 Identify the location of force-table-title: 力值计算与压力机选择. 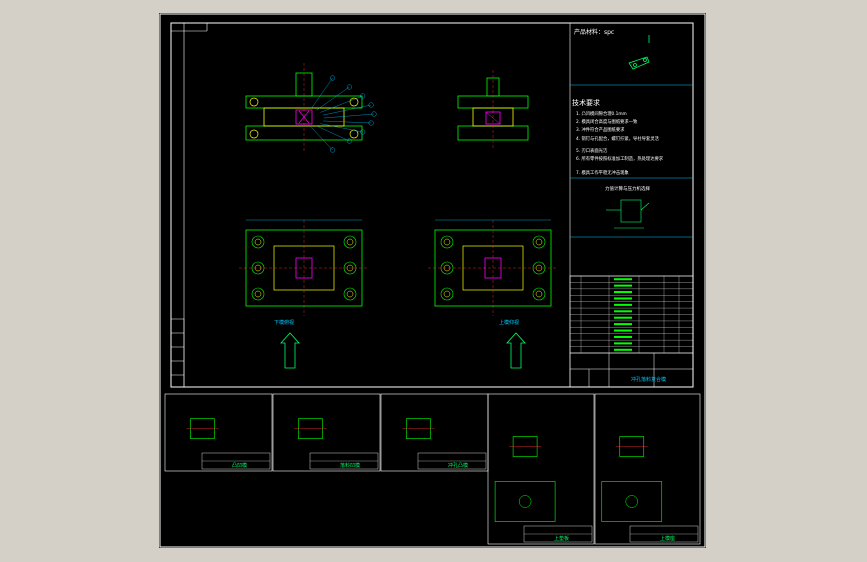
(627, 188).